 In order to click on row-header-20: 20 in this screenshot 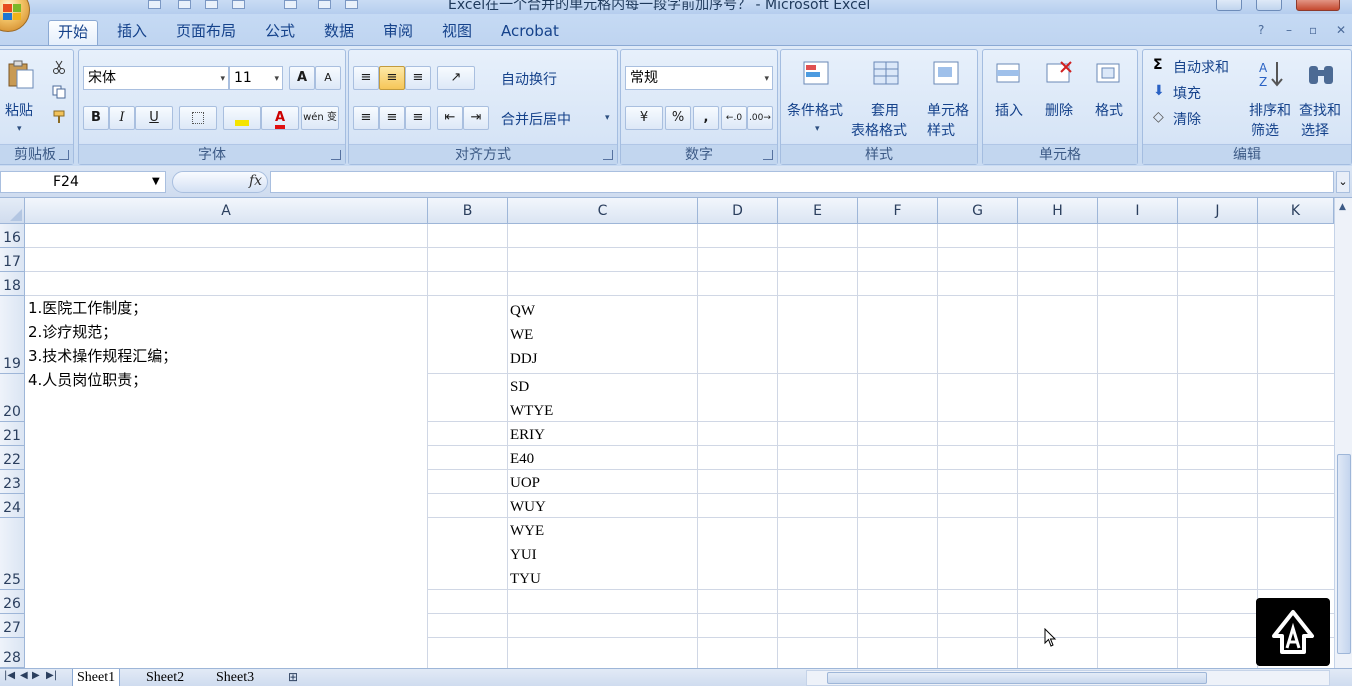, I will do `click(12, 398)`.